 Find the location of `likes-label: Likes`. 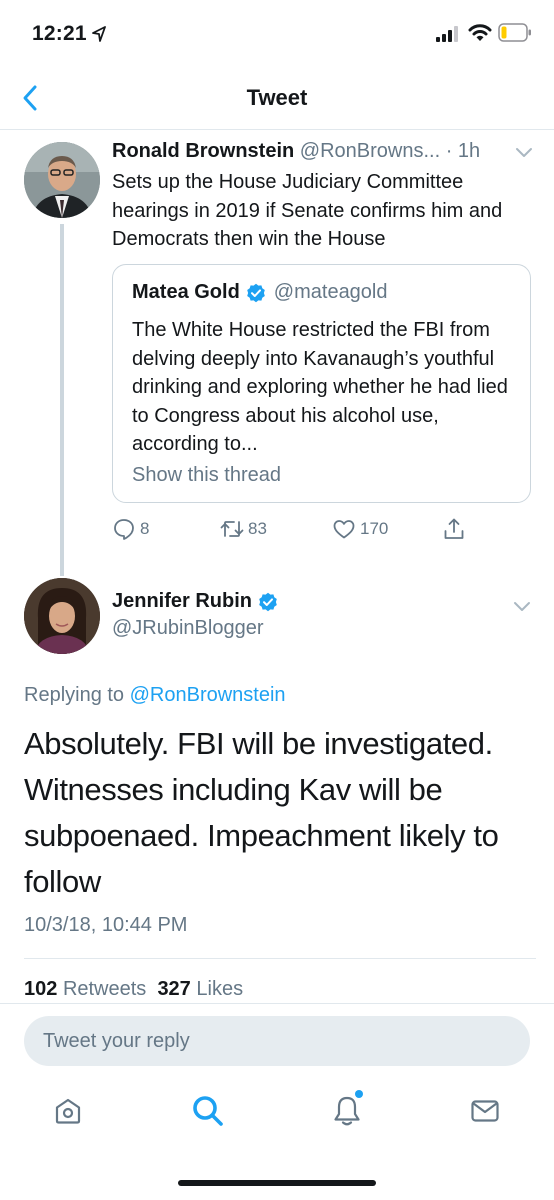

likes-label: Likes is located at coordinates (220, 989).